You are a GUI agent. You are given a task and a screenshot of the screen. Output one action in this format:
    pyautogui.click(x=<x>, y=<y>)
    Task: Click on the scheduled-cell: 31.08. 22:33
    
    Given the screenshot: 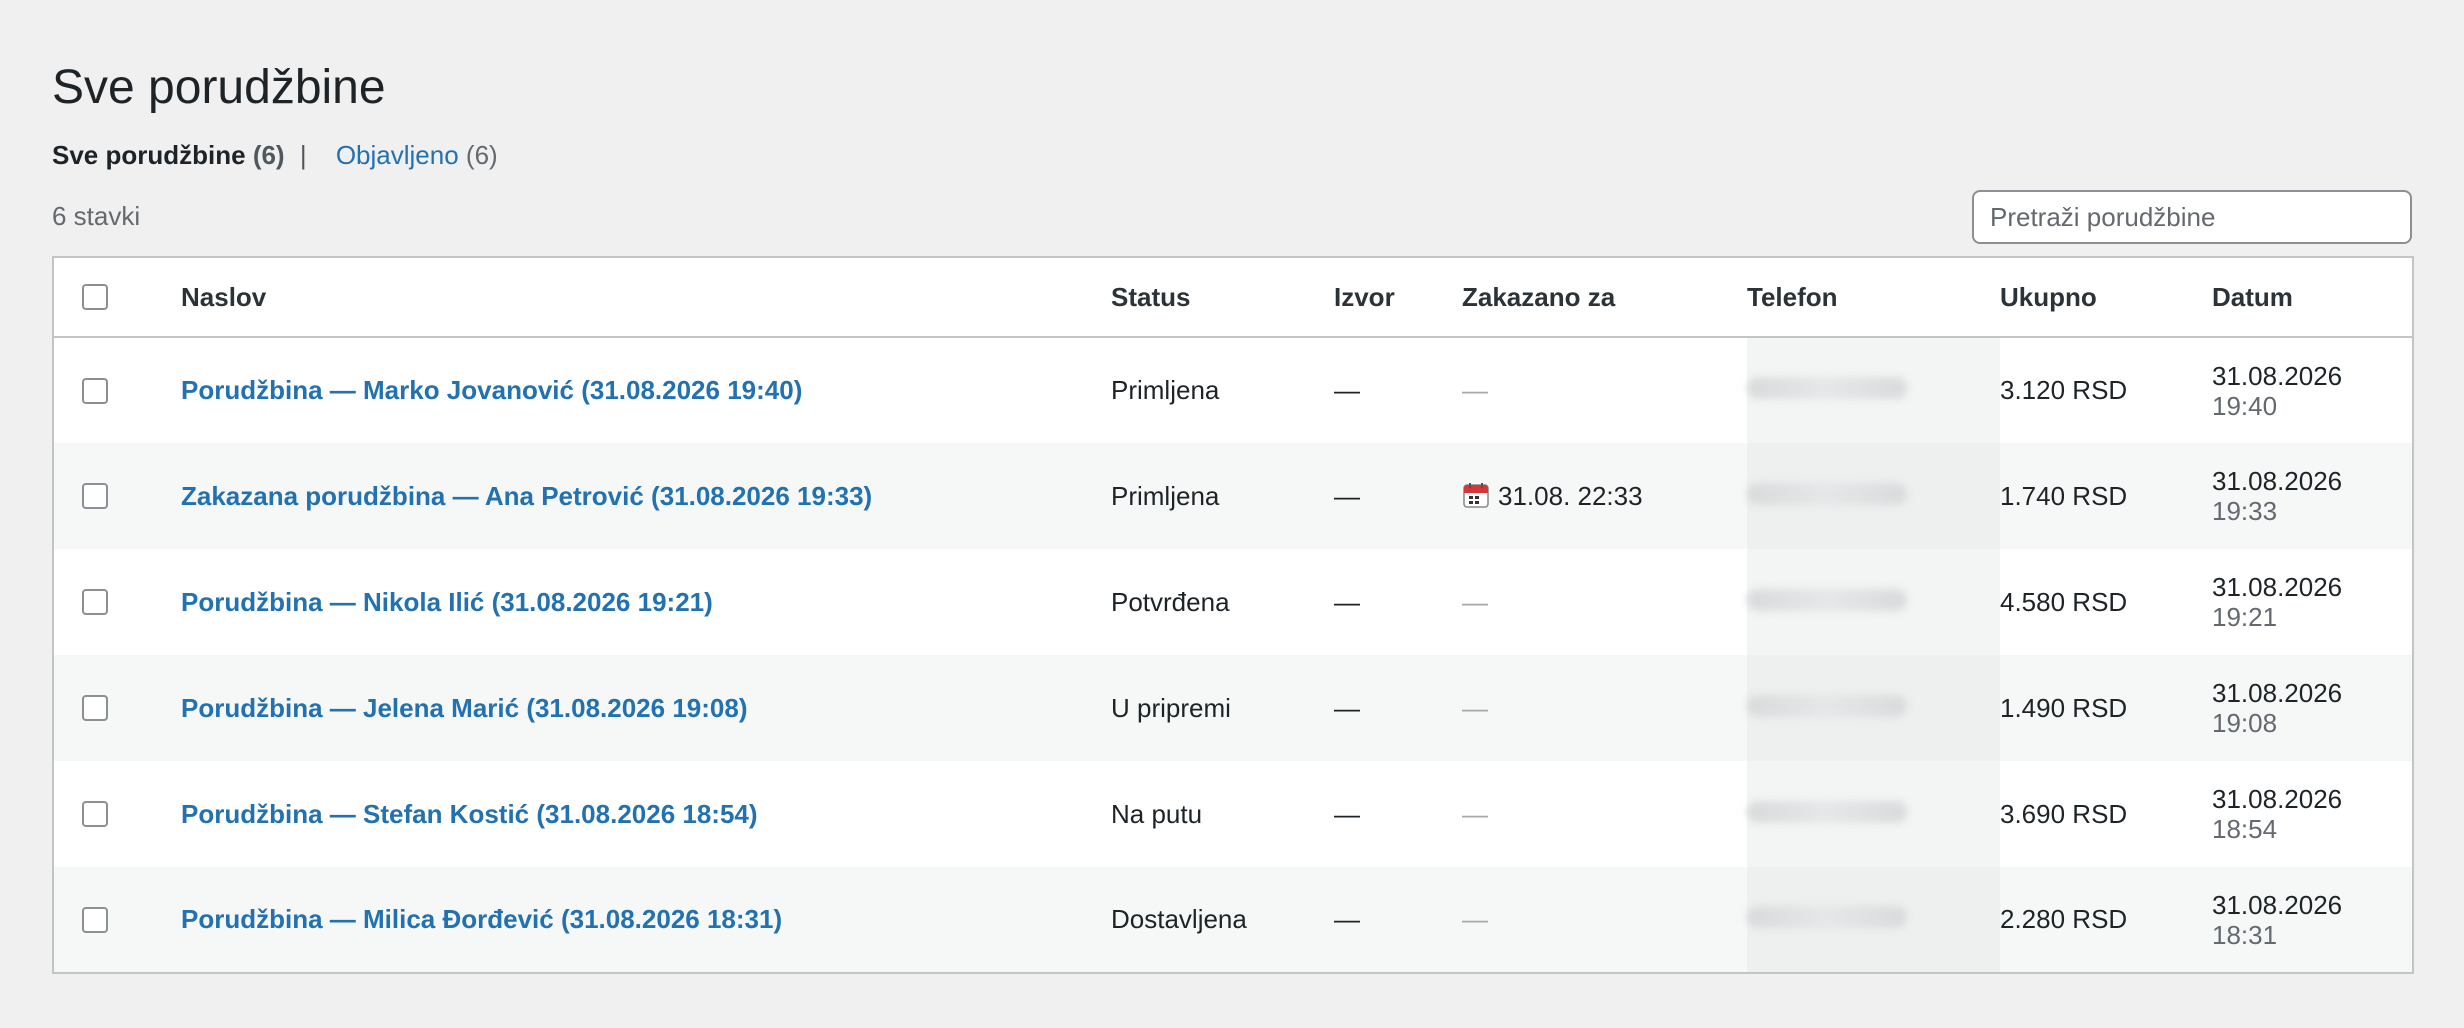 What is the action you would take?
    pyautogui.click(x=1604, y=496)
    